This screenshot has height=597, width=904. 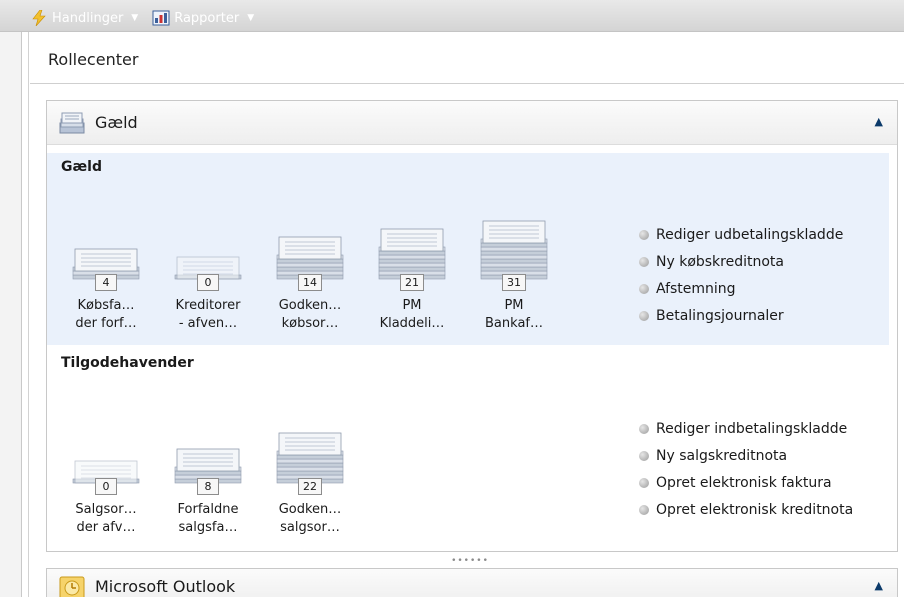 What do you see at coordinates (746, 482) in the screenshot?
I see `action-link: Opret elektronisk faktura` at bounding box center [746, 482].